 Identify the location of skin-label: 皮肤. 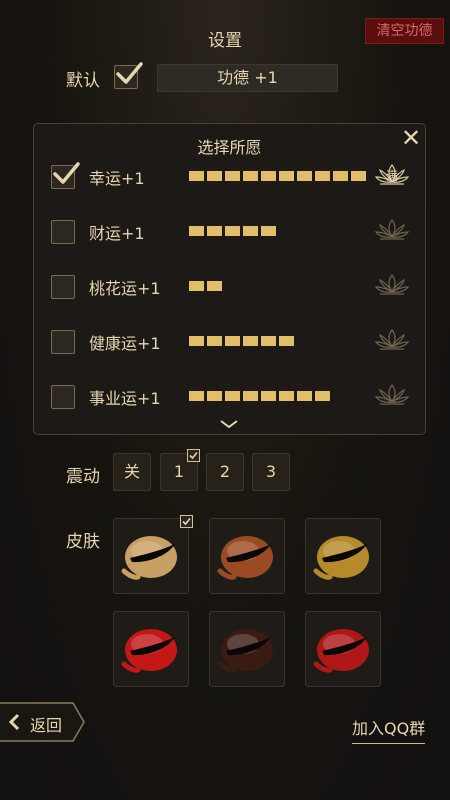
(83, 542).